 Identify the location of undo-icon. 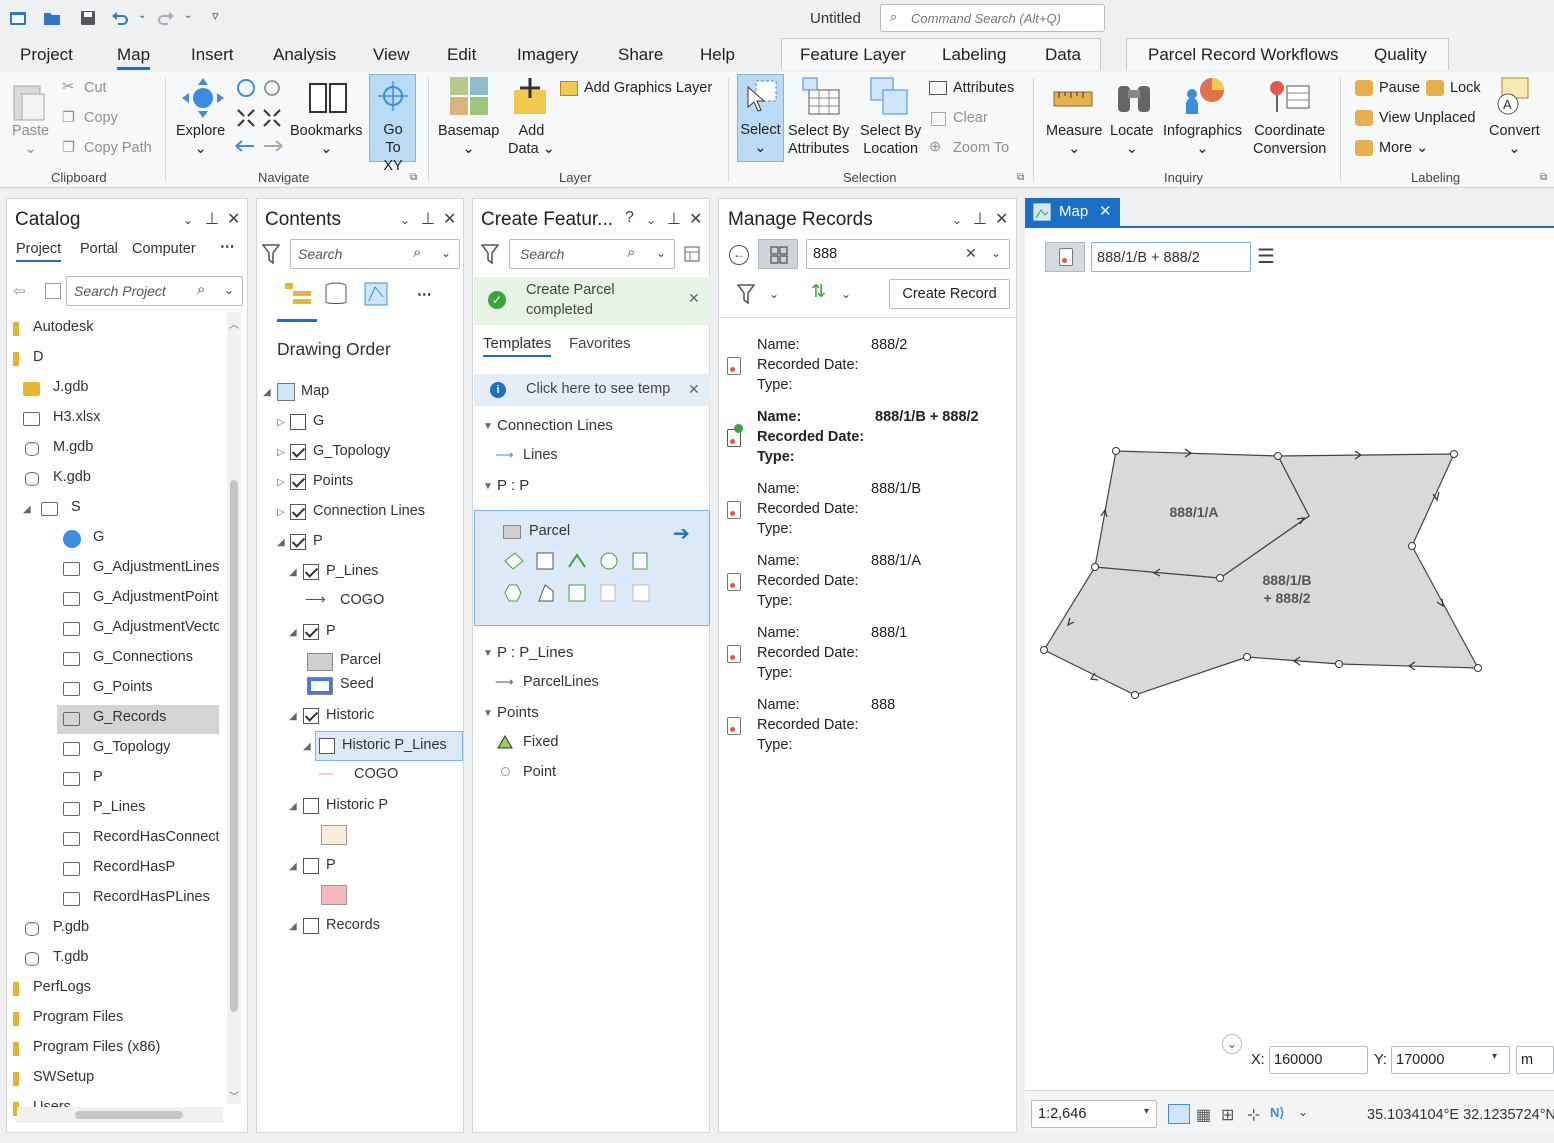
(120, 18).